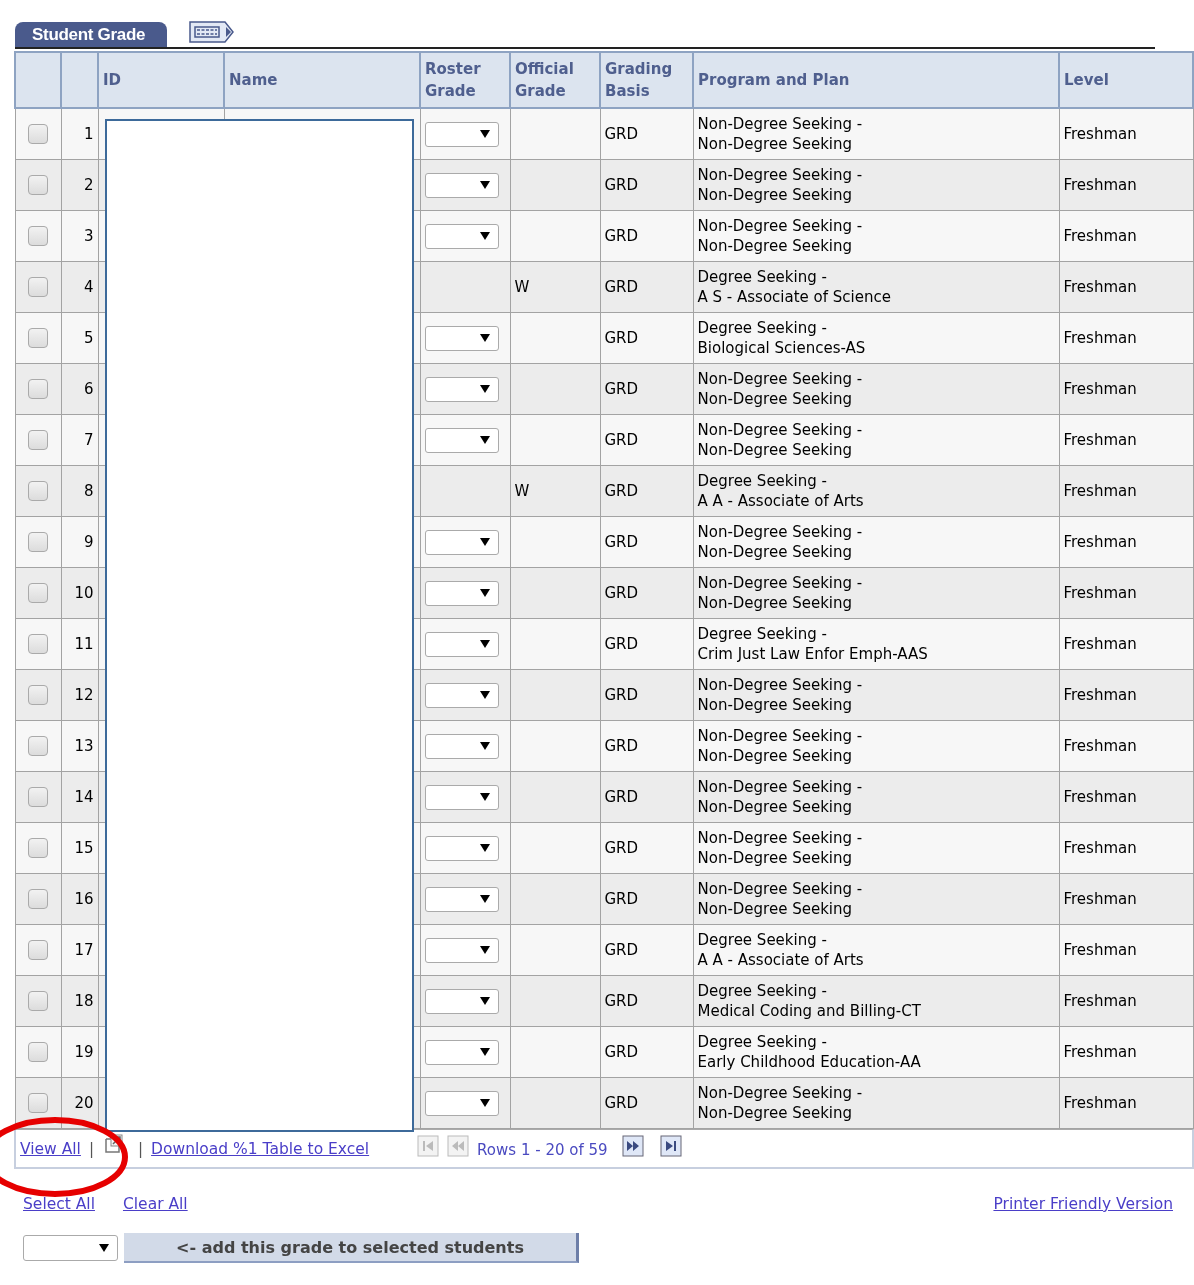 The height and width of the screenshot is (1285, 1194). Describe the element at coordinates (351, 1248) in the screenshot. I see `add-grade-button: <- add this grade to selected students` at that location.